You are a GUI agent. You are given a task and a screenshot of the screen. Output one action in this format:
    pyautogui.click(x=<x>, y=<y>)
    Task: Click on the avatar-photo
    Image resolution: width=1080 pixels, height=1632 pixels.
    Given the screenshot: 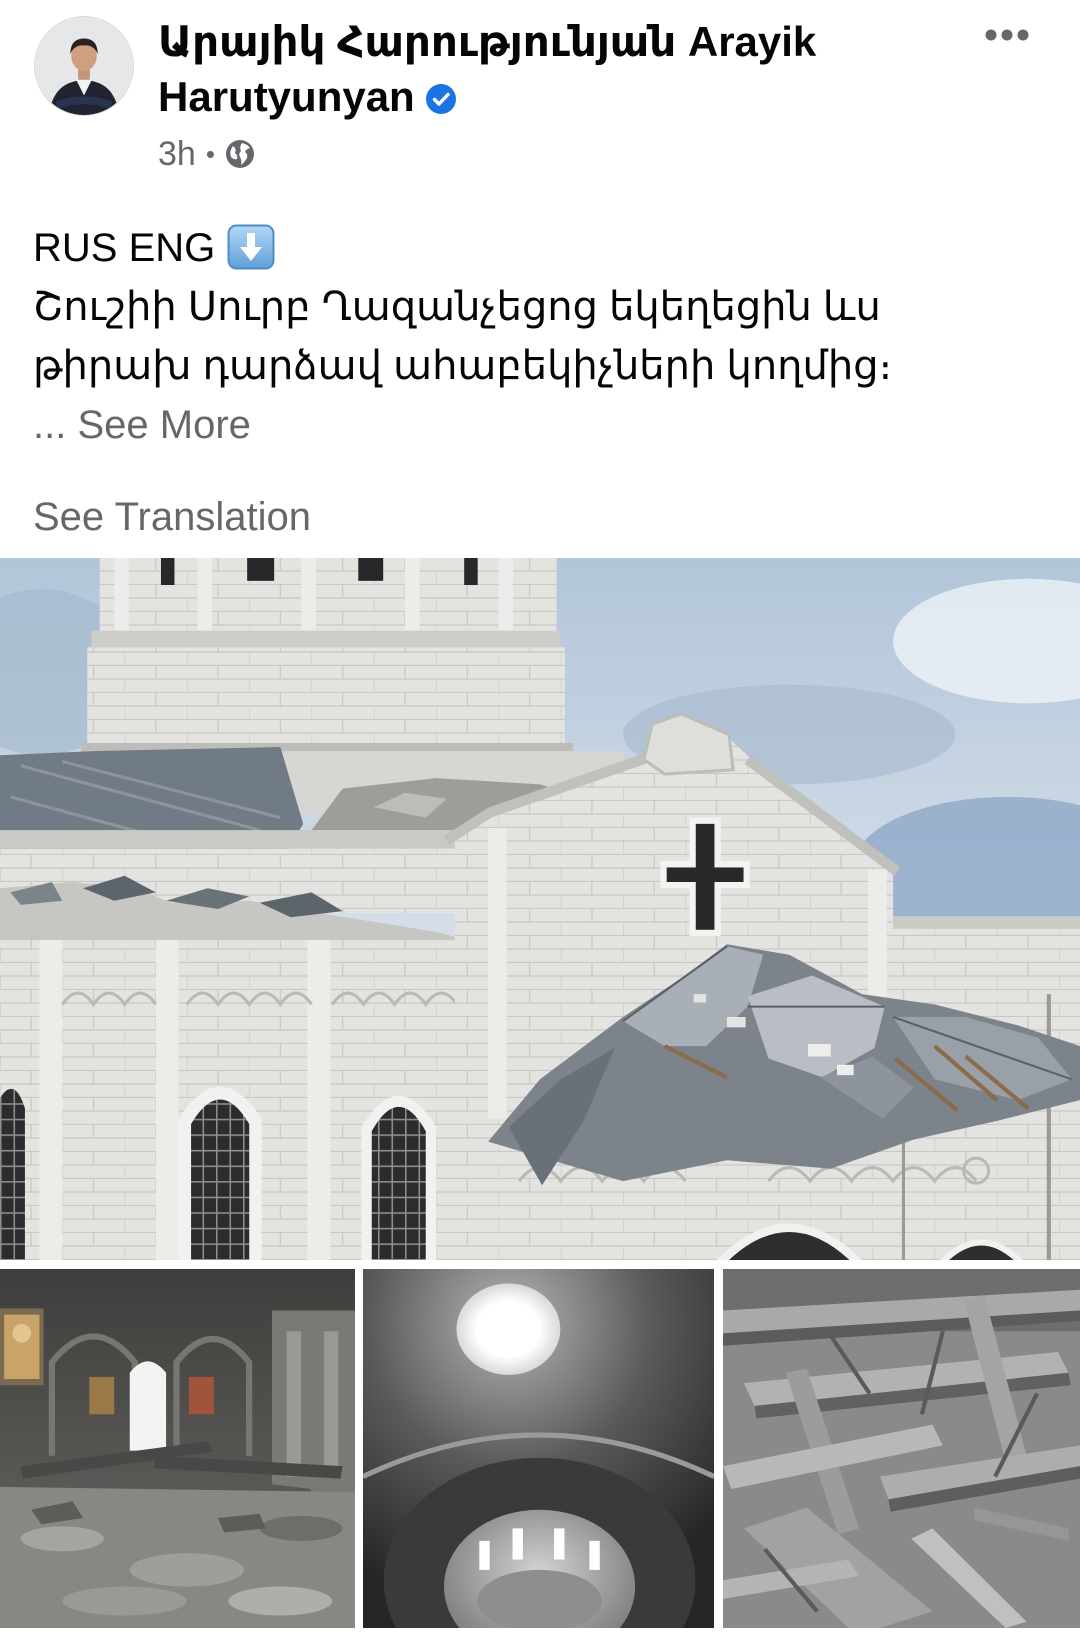 What is the action you would take?
    pyautogui.click(x=84, y=66)
    